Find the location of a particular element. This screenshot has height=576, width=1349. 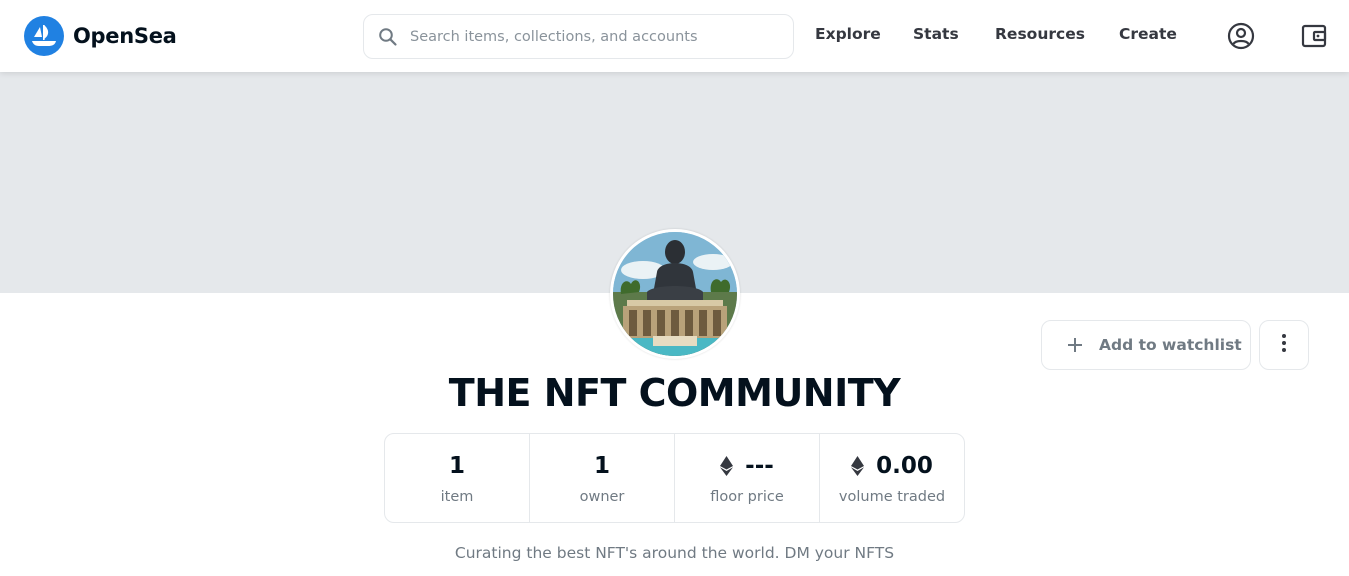

watchlist-label: Add to watchlist is located at coordinates (1170, 345).